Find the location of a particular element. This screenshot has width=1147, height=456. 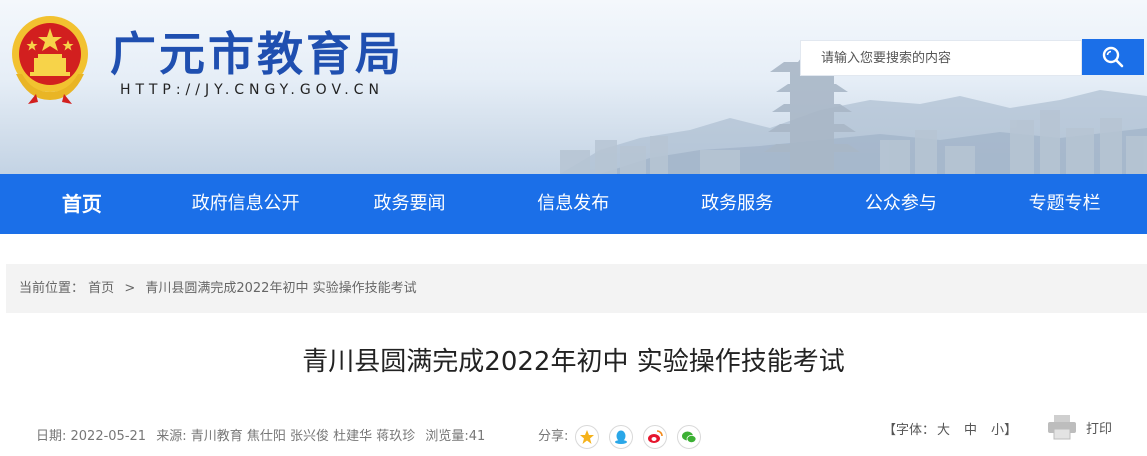

font-size-small-button: 小 is located at coordinates (997, 430).